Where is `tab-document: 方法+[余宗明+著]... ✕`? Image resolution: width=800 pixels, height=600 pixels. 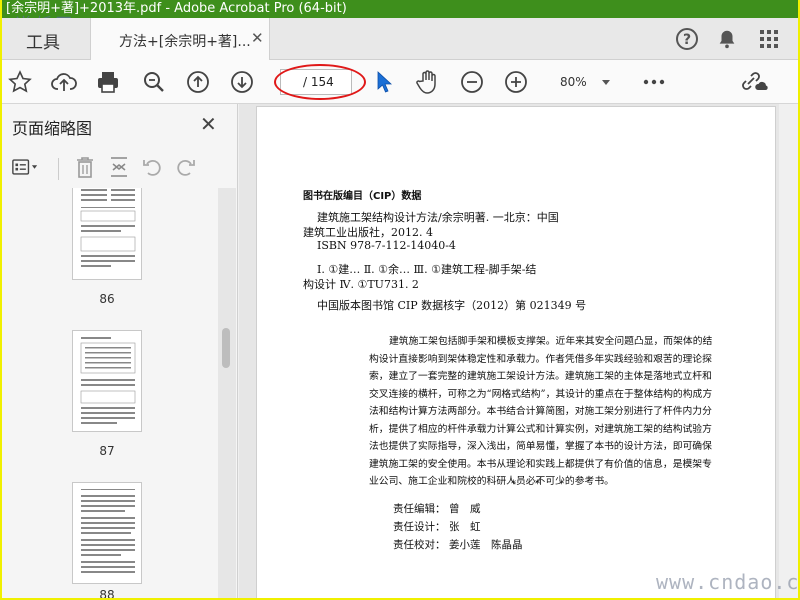
tab-document: 方法+[余宗明+著]... ✕ is located at coordinates (180, 39).